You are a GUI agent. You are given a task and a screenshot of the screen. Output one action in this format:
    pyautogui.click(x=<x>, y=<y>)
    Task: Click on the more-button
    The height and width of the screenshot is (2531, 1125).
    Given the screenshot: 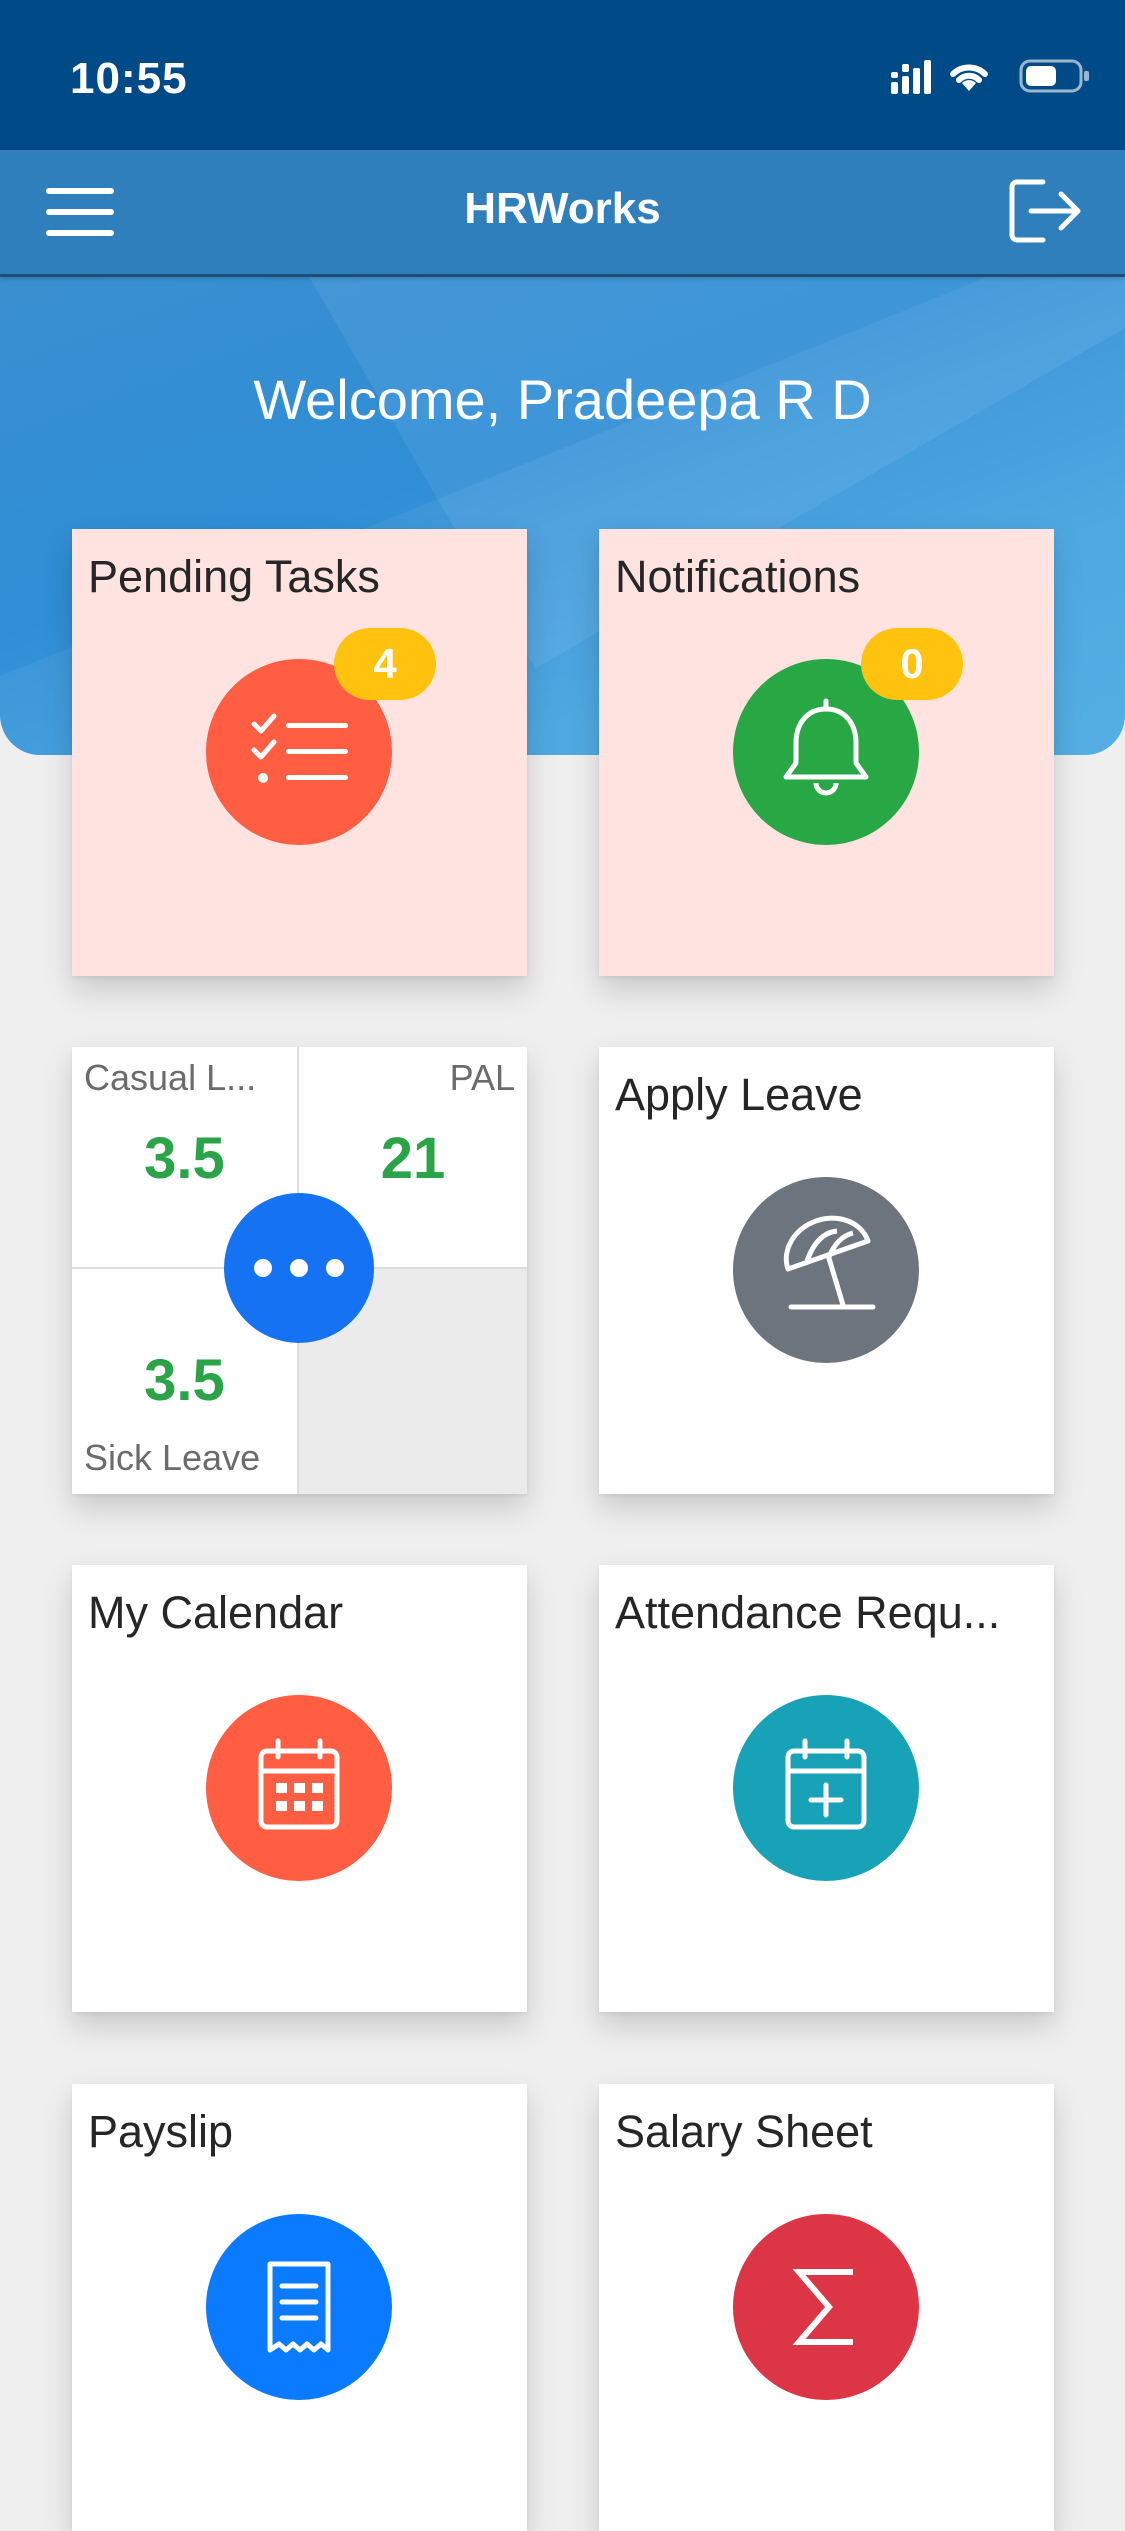 What is the action you would take?
    pyautogui.click(x=299, y=1268)
    